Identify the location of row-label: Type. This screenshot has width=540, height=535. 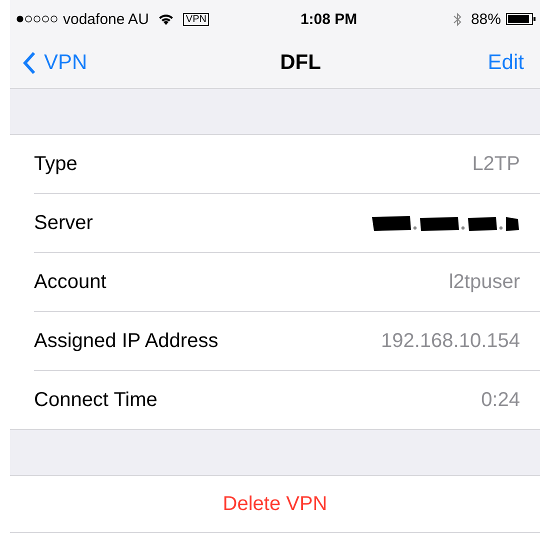
(56, 164).